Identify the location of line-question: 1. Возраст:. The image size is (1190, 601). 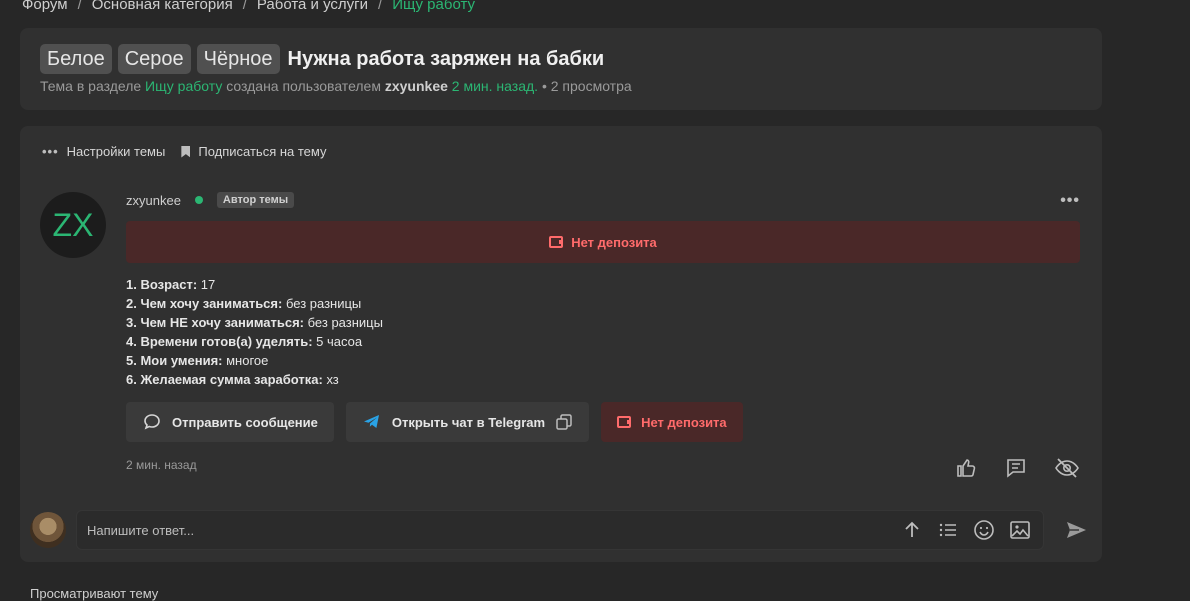
(162, 284).